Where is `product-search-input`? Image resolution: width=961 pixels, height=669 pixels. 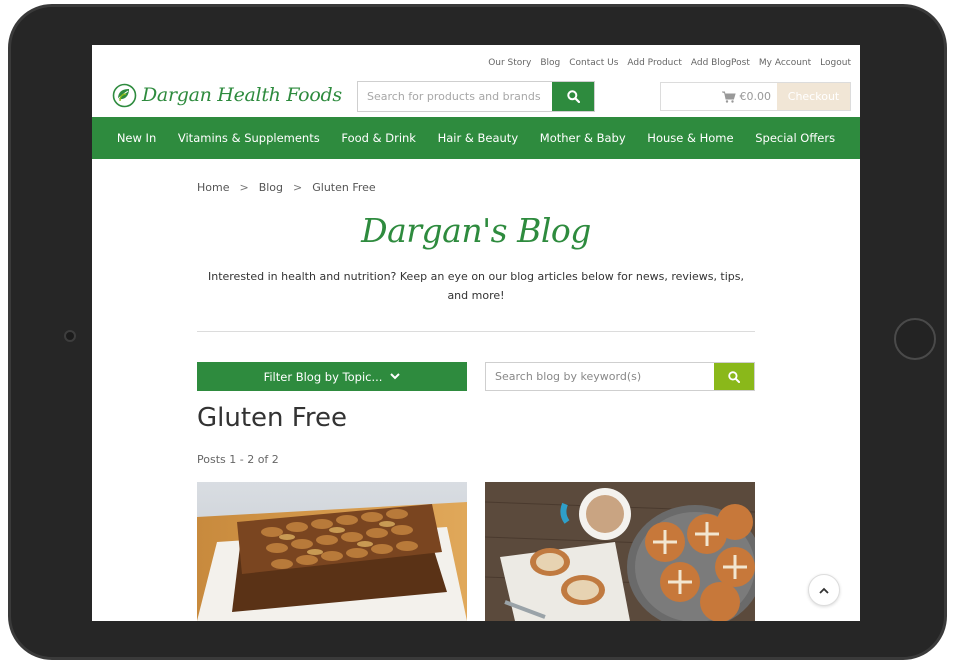 product-search-input is located at coordinates (455, 96).